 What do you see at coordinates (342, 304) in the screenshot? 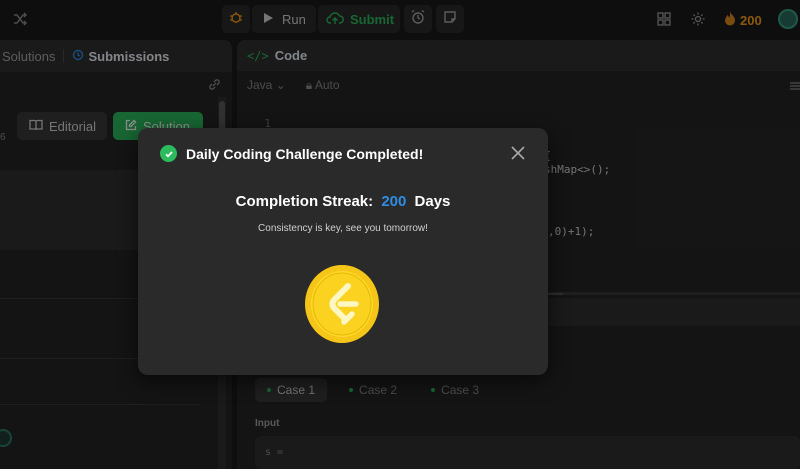
I see `leetcode-coin-icon` at bounding box center [342, 304].